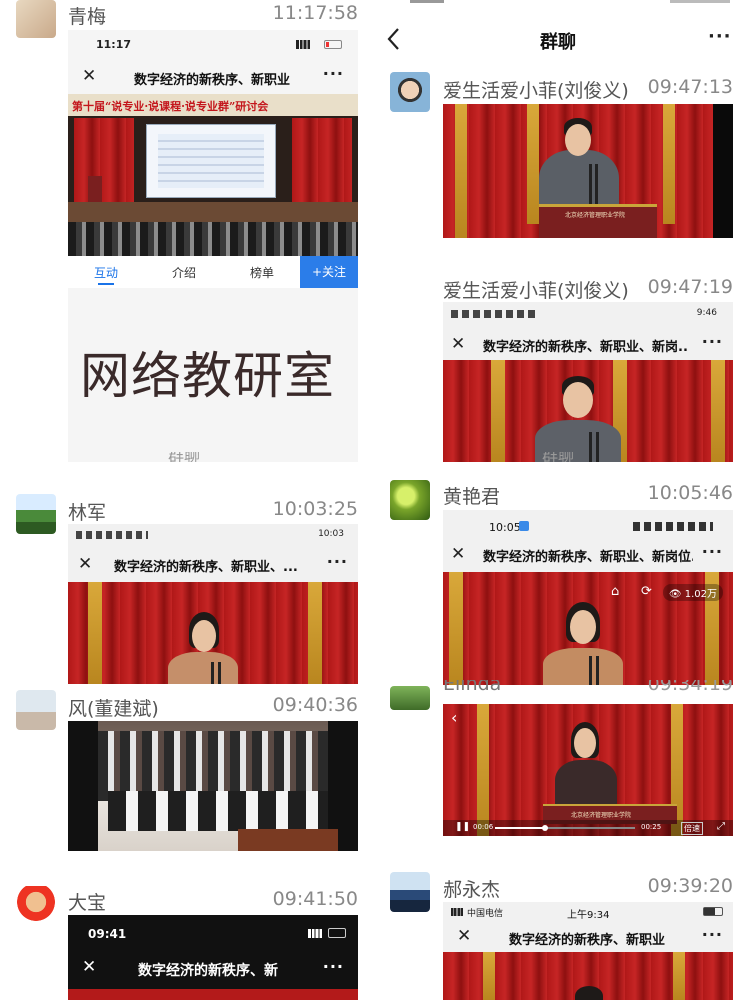 Image resolution: width=750 pixels, height=1000 pixels. What do you see at coordinates (483, 827) in the screenshot?
I see `time-start: 00:06` at bounding box center [483, 827].